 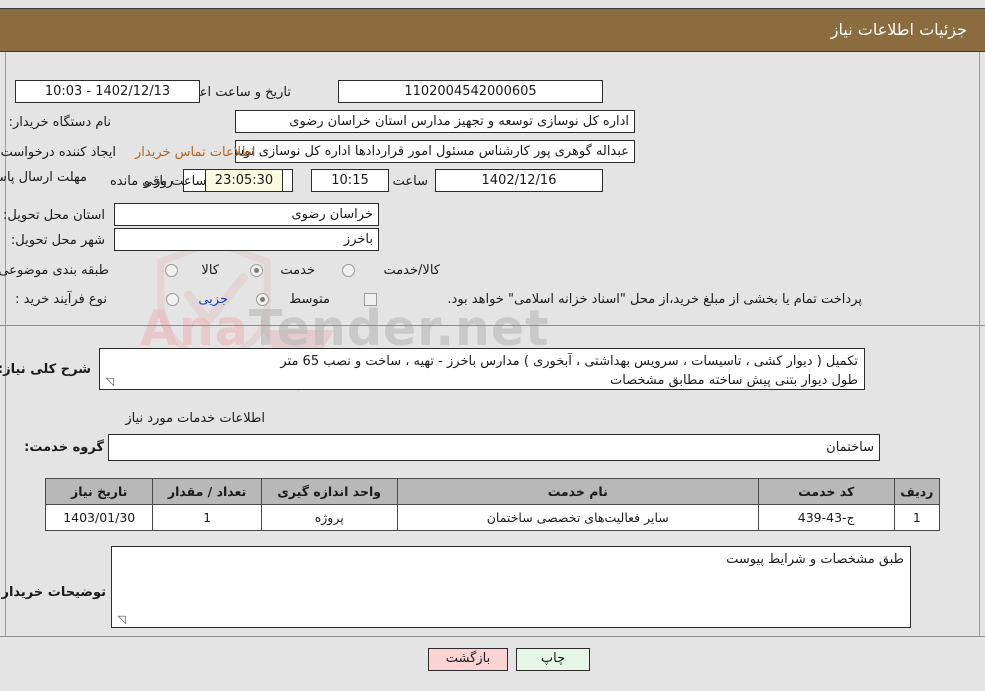 I want to click on service-group-label: گروه خدمت:, so click(x=64, y=447).